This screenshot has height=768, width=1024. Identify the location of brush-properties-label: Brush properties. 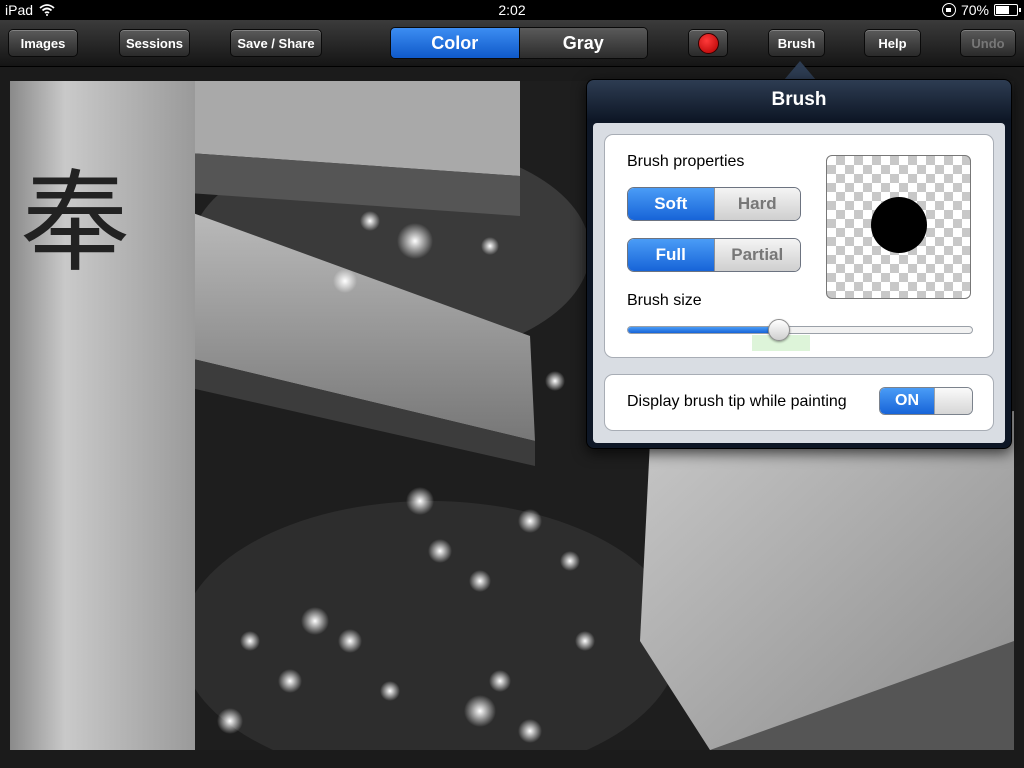
(686, 161).